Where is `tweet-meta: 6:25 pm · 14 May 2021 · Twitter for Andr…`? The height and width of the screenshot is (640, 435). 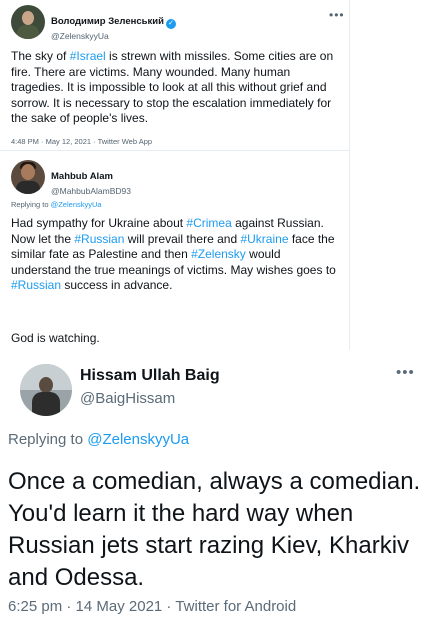
tweet-meta: 6:25 pm · 14 May 2021 · Twitter for Andr… is located at coordinates (152, 606).